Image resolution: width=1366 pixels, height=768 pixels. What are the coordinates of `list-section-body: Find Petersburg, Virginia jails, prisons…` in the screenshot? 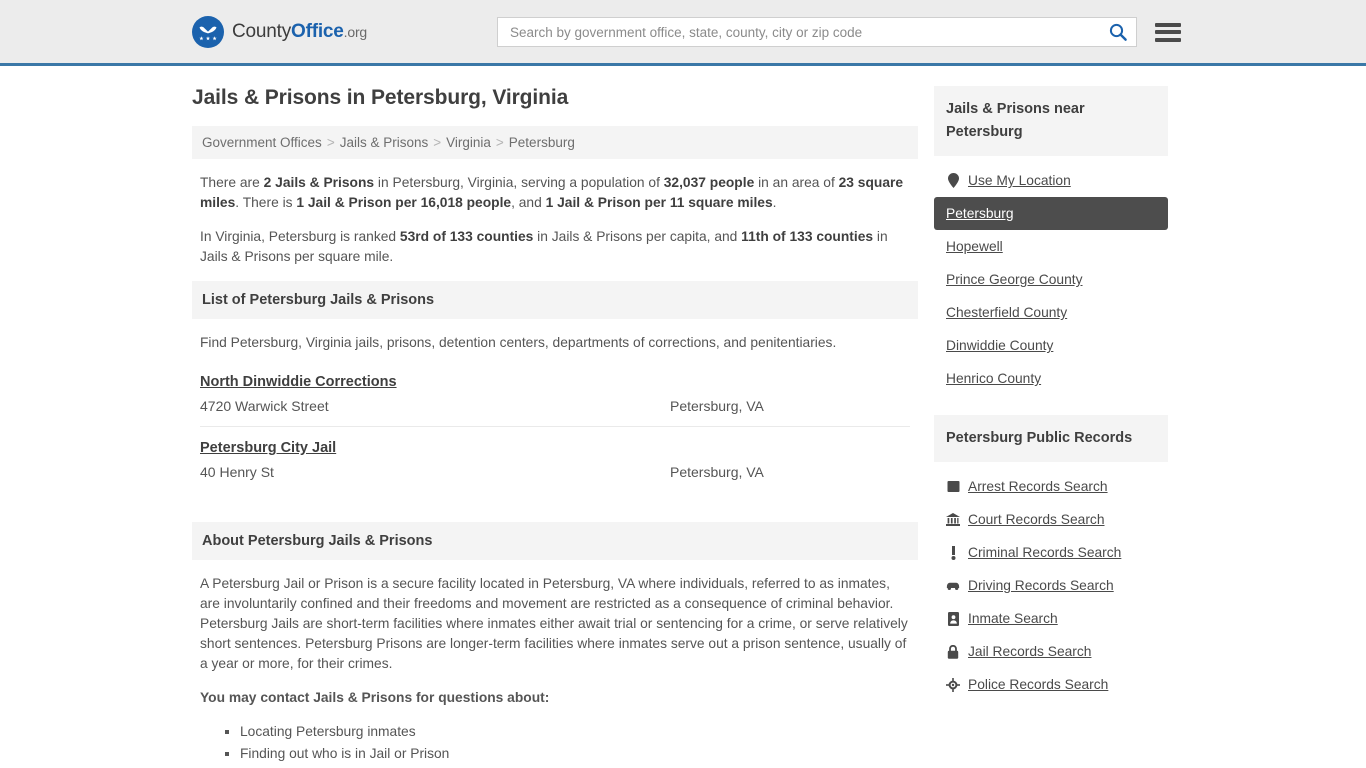 It's located at (555, 405).